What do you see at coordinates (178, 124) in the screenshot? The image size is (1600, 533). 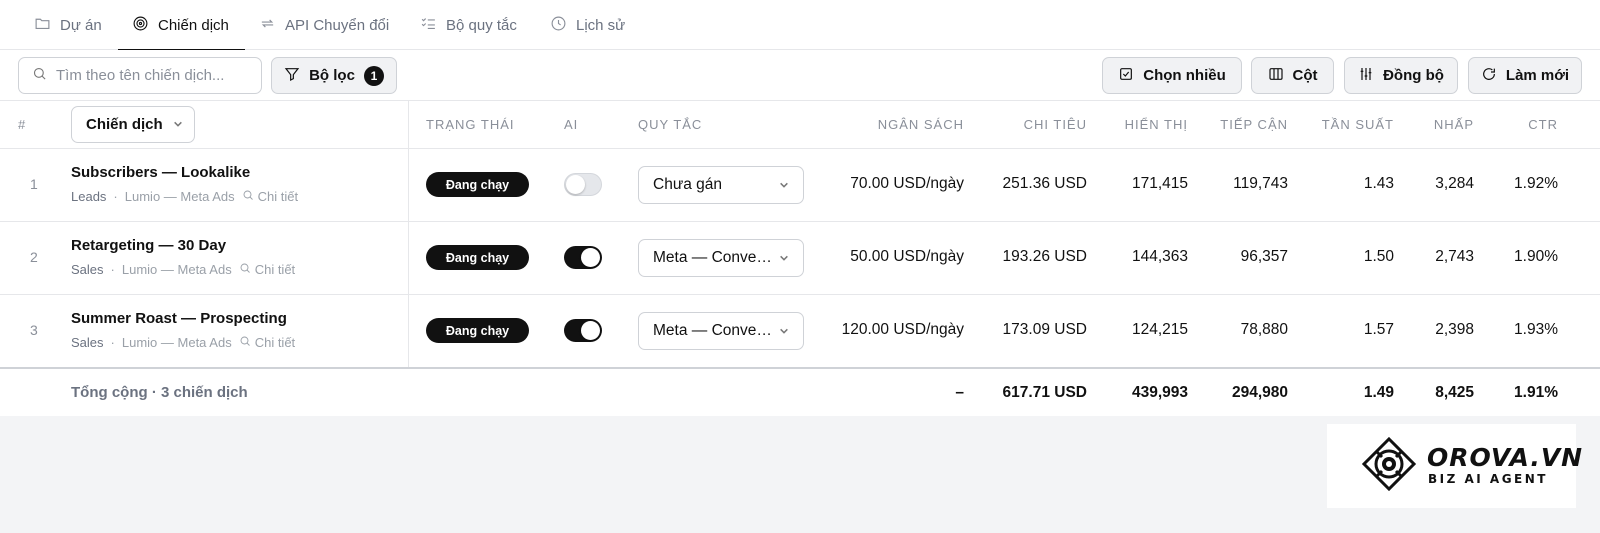 I see `chevron-down-icon` at bounding box center [178, 124].